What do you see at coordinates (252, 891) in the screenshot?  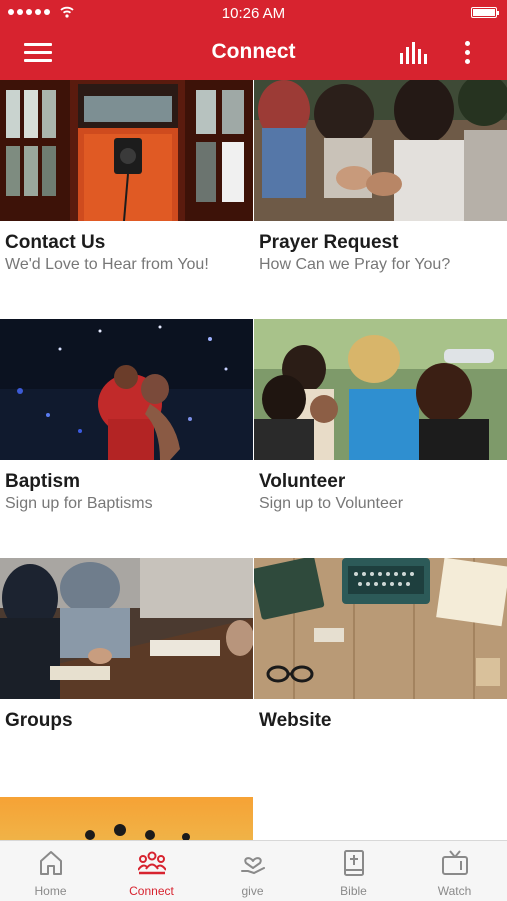 I see `tab-label: give` at bounding box center [252, 891].